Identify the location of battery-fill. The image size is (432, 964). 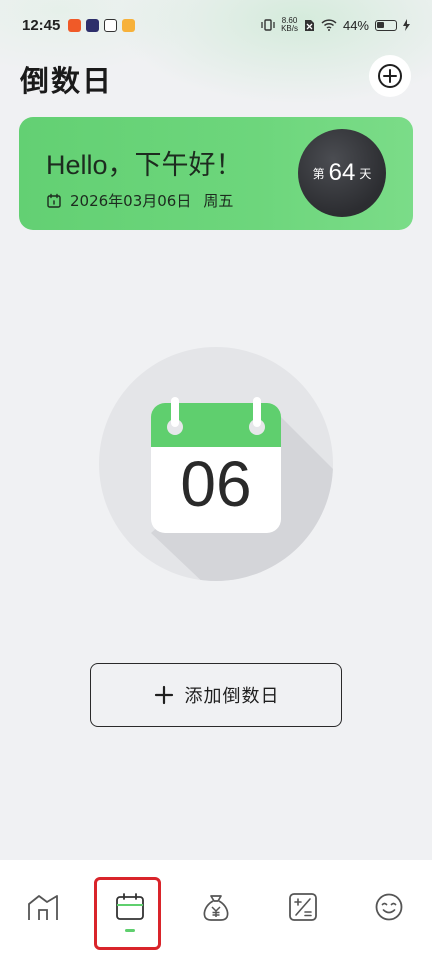
(380, 24).